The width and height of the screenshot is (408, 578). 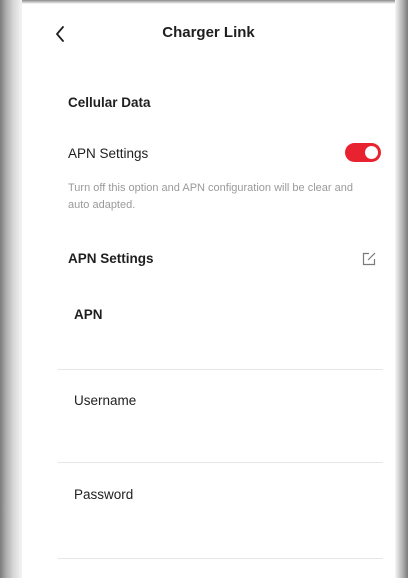 I want to click on edit-button, so click(x=370, y=260).